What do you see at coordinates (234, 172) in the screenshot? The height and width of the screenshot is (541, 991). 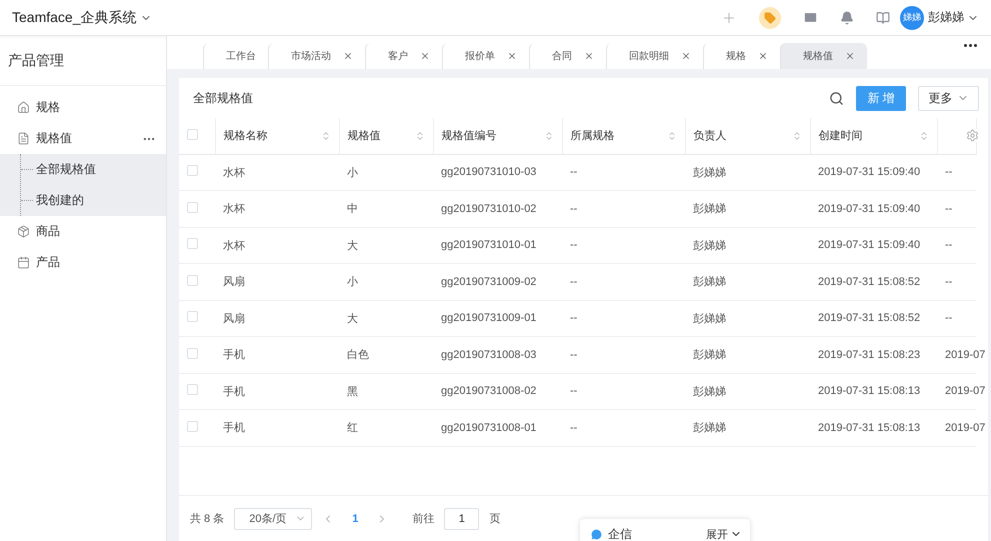 I see `table-cell: 水杯` at bounding box center [234, 172].